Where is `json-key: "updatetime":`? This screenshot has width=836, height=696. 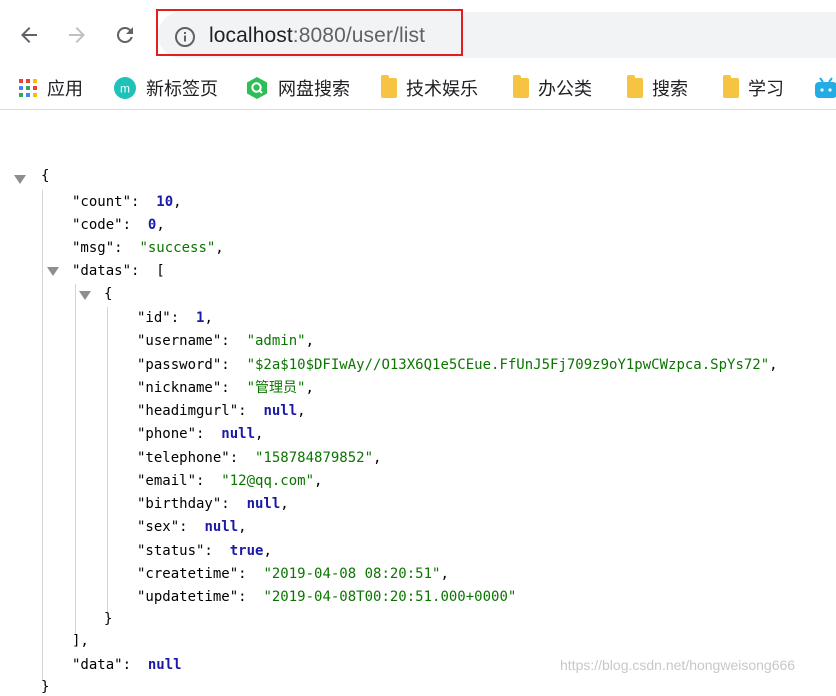 json-key: "updatetime": is located at coordinates (192, 597).